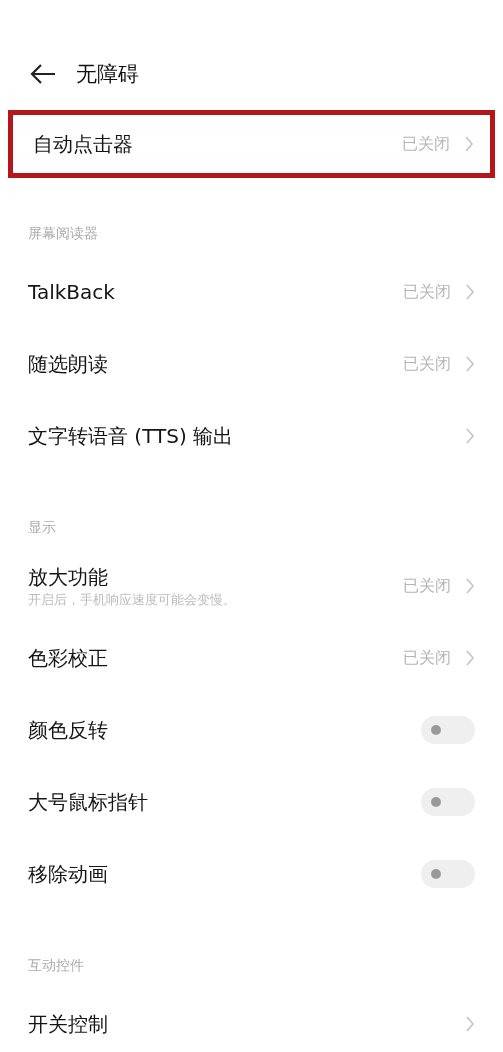 Image resolution: width=503 pixels, height=1052 pixels. Describe the element at coordinates (56, 965) in the screenshot. I see `section-header: 互动控件` at that location.